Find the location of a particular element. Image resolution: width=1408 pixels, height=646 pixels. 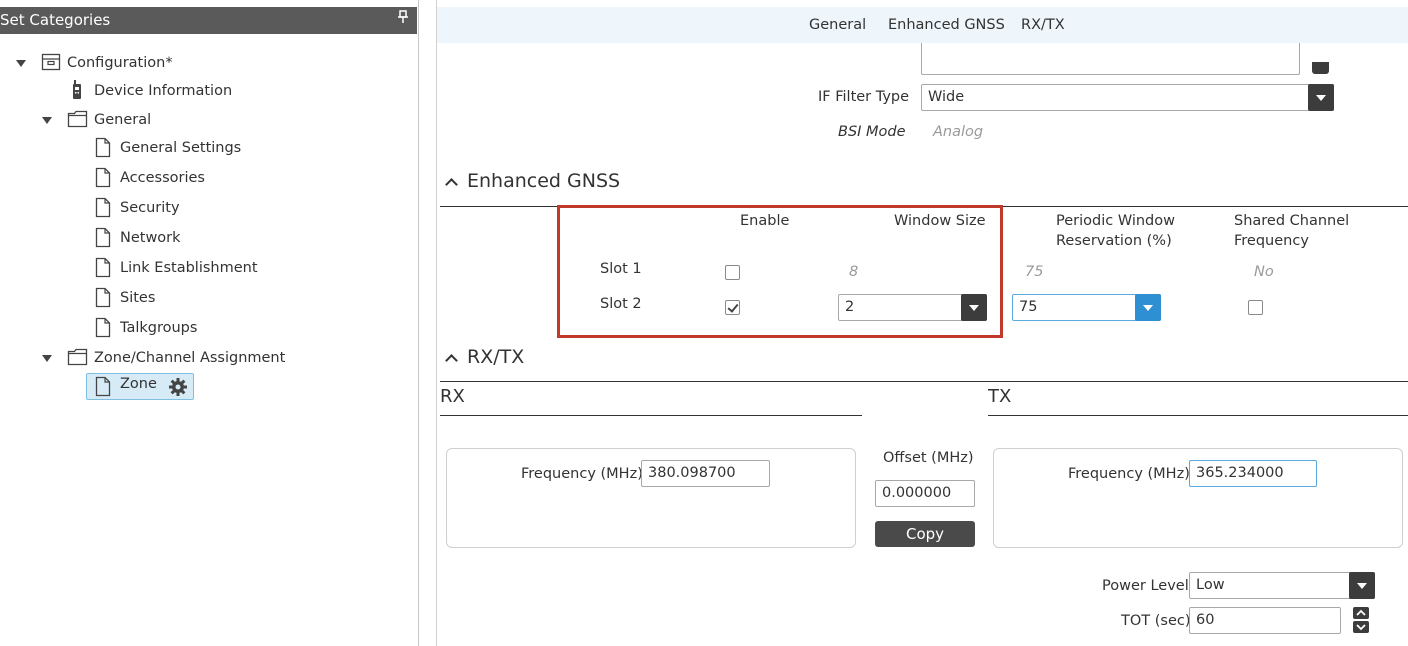

tree-item-security: Security is located at coordinates (200, 208).